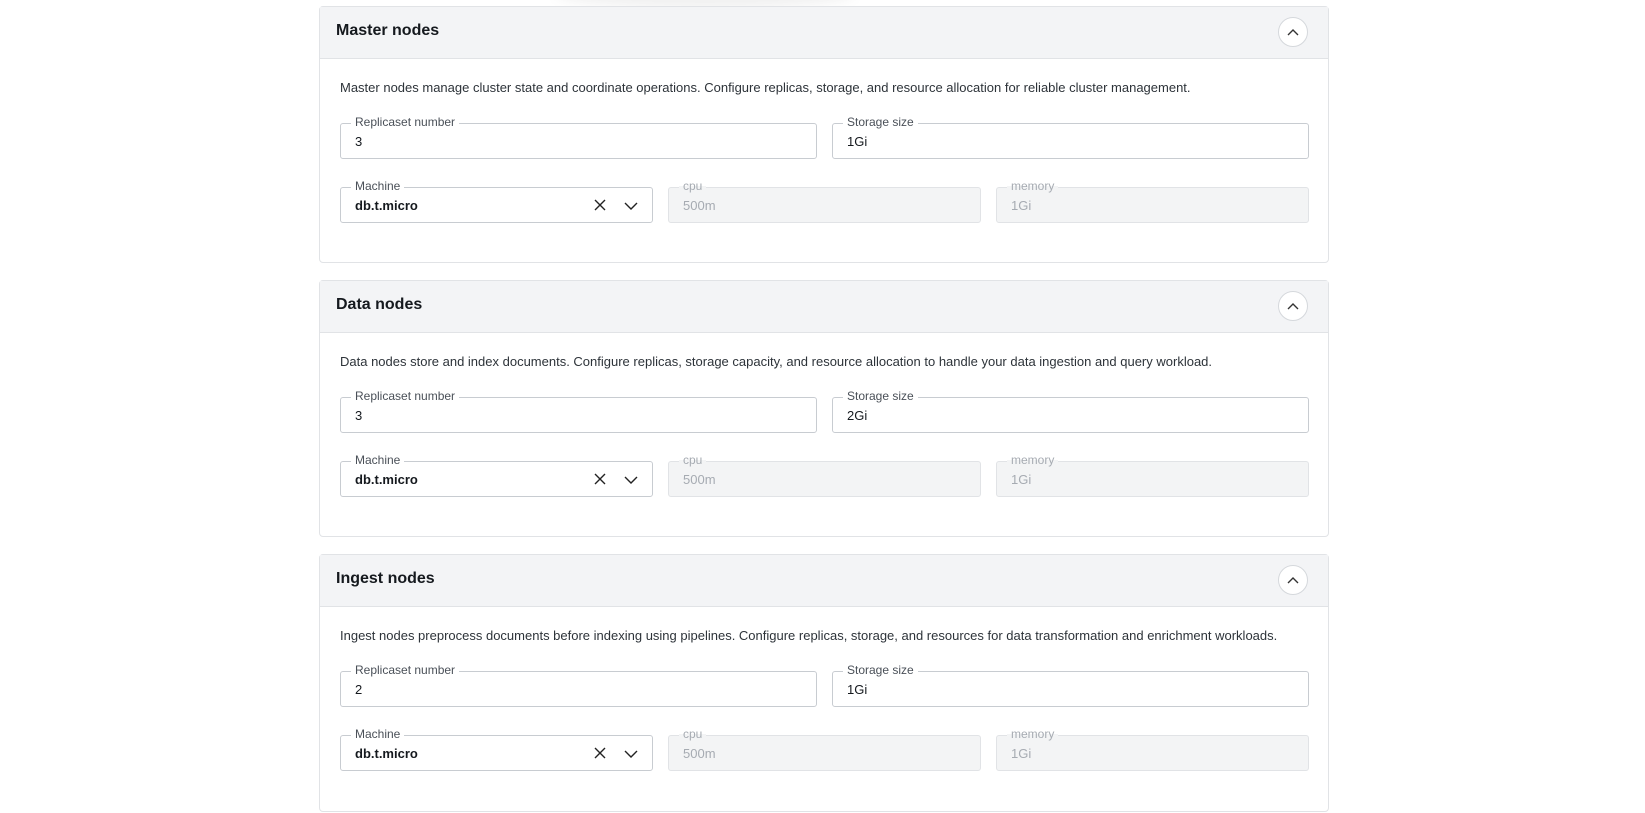  What do you see at coordinates (1070, 411) in the screenshot?
I see `storage-size-field: Storage size 2Gi` at bounding box center [1070, 411].